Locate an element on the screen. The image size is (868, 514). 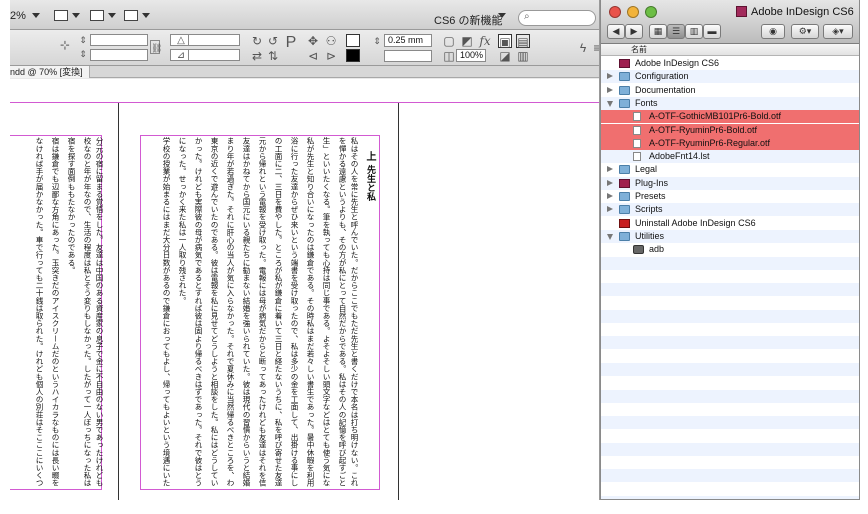
name-column-header: 名前 is located at coordinates (730, 50).